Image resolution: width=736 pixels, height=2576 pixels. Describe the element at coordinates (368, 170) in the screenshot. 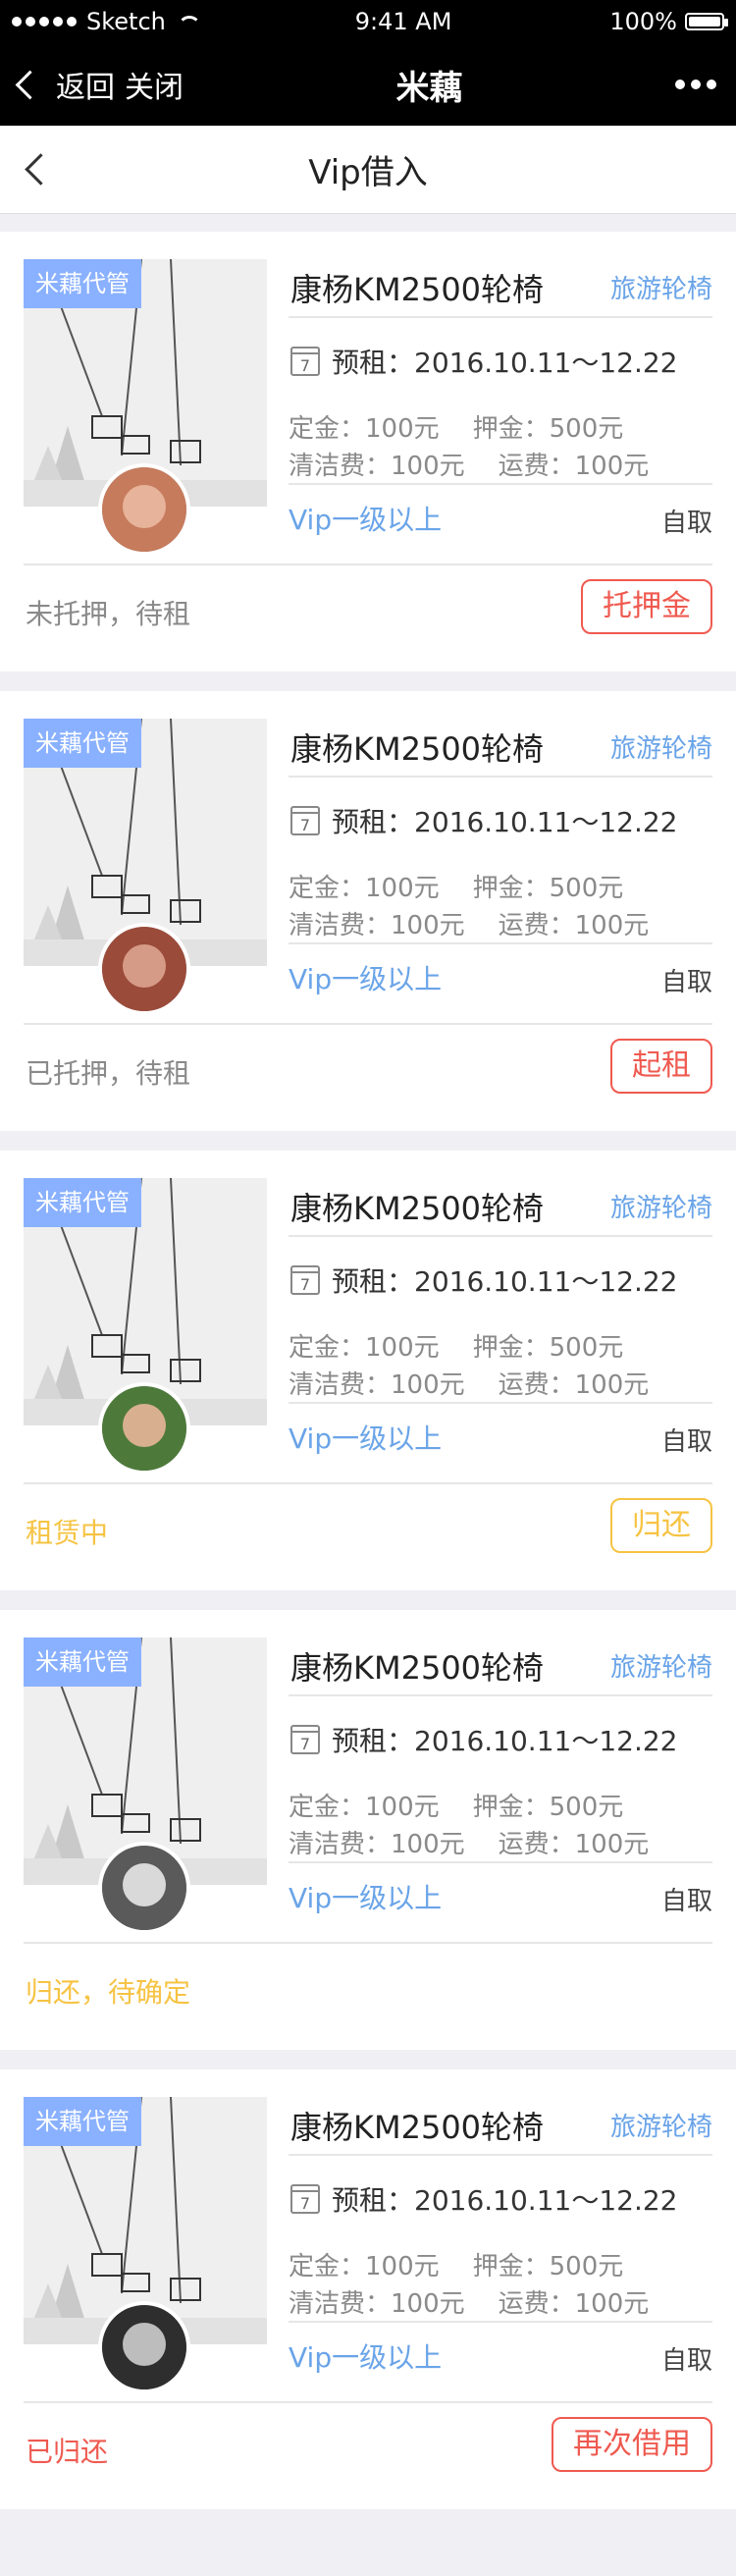

I see `page-nav: Vip借入` at that location.